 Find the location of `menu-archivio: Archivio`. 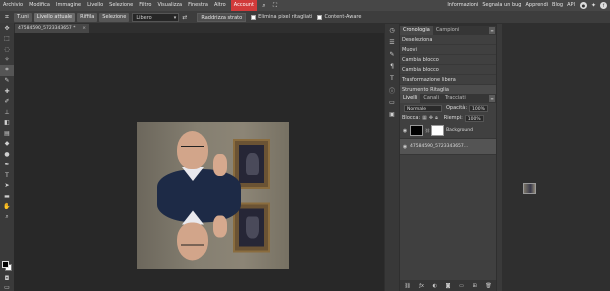

menu-archivio: Archivio is located at coordinates (13, 5).